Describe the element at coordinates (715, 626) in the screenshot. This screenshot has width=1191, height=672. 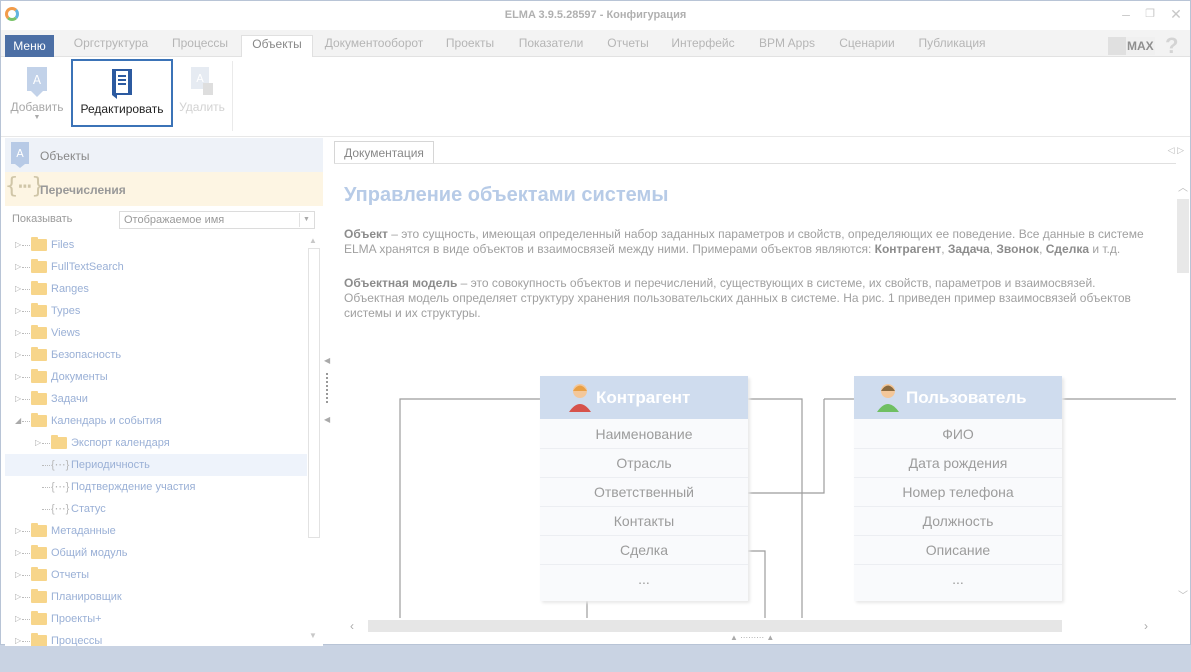
I see `doc-hscroll-thumb` at that location.